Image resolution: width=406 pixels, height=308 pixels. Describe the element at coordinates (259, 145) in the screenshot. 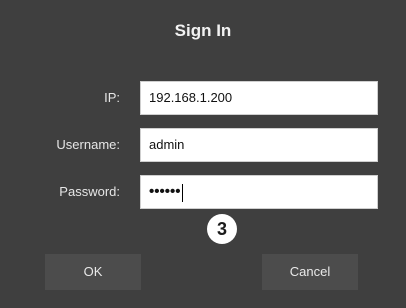

I see `username-field: admin` at that location.